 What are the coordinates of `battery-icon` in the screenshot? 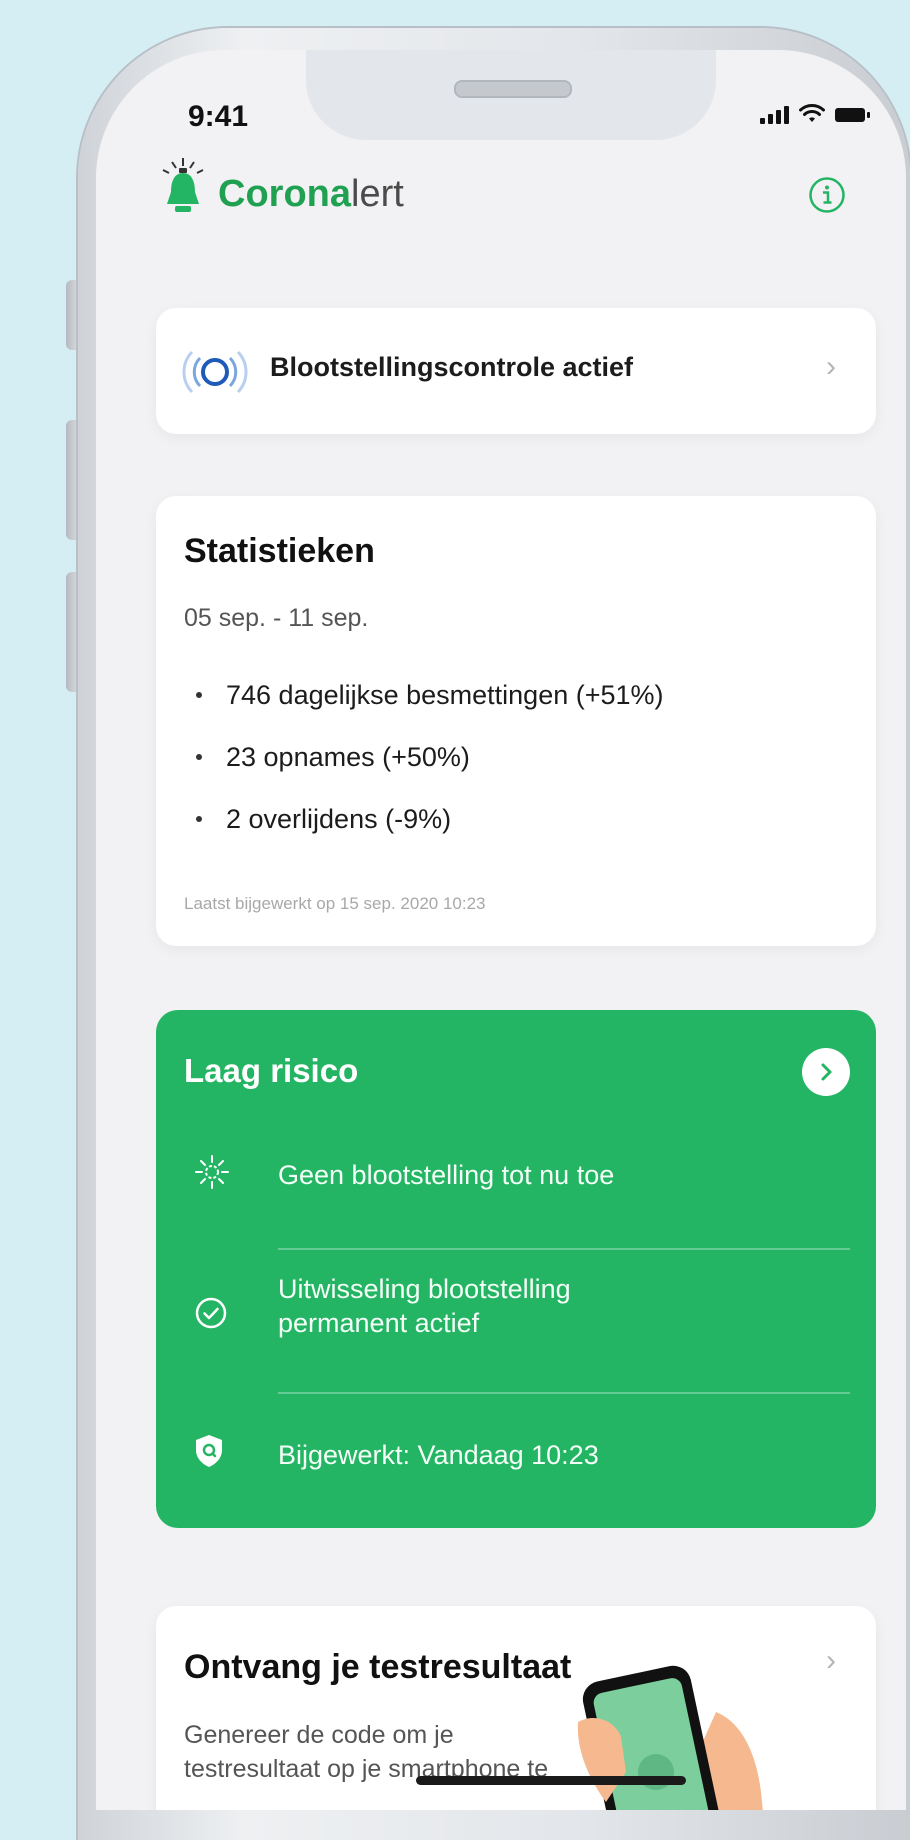 It's located at (852, 115).